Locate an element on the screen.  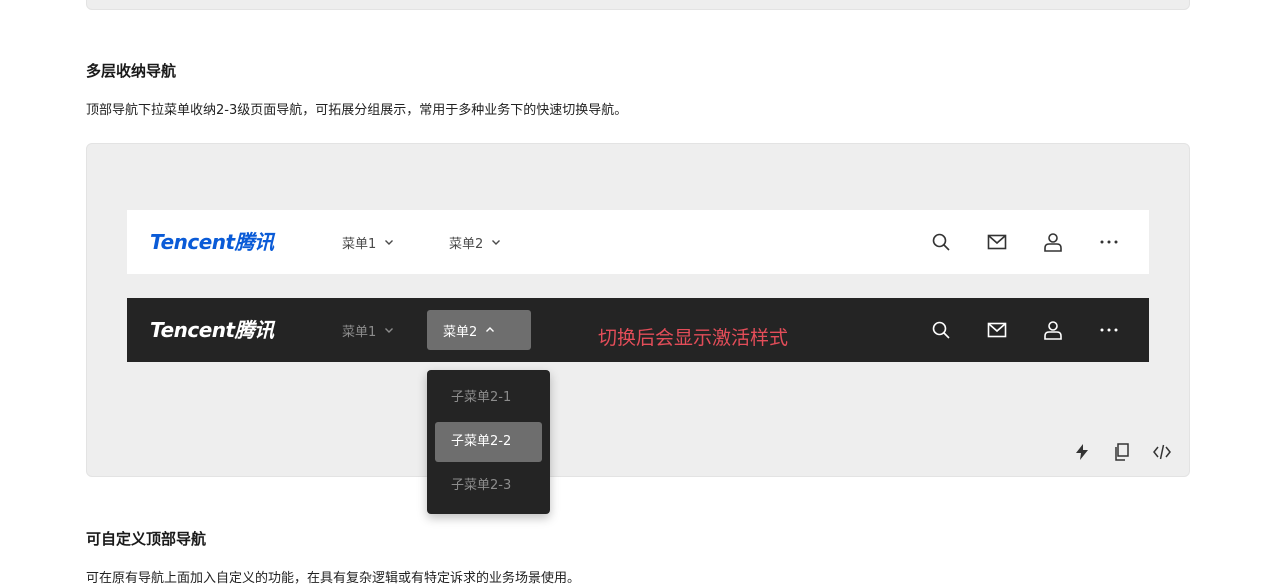
lightning-icon is located at coordinates (1082, 452).